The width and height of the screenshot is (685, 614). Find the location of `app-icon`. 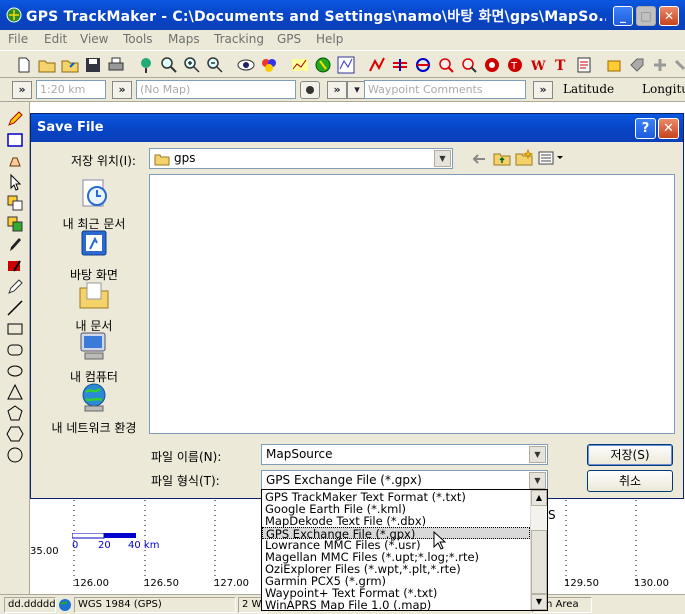

app-icon is located at coordinates (14, 15).